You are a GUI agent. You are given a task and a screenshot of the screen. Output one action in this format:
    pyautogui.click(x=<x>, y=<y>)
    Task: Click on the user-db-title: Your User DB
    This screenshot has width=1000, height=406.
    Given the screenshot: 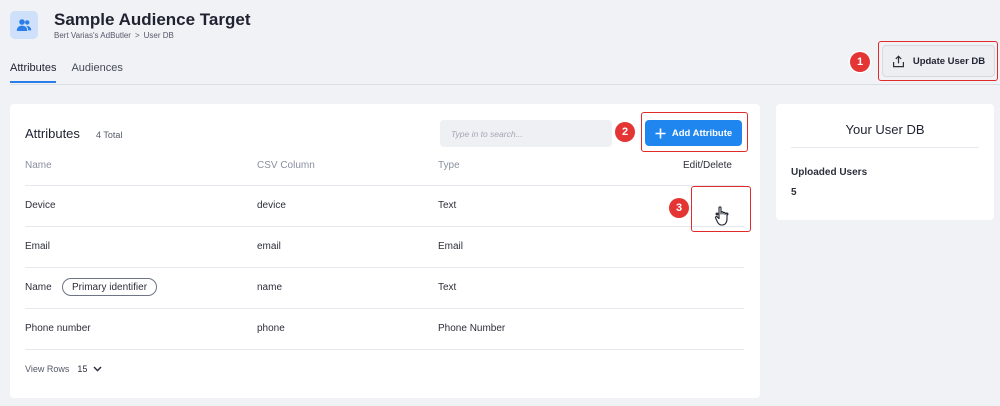 What is the action you would take?
    pyautogui.click(x=885, y=129)
    